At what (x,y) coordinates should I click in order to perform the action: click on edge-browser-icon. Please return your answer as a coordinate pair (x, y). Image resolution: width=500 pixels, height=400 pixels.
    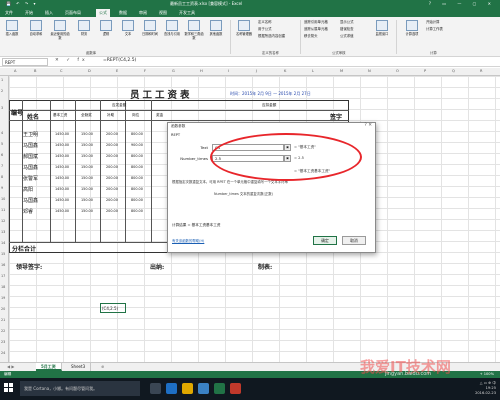
    Looking at the image, I should click on (171, 388).